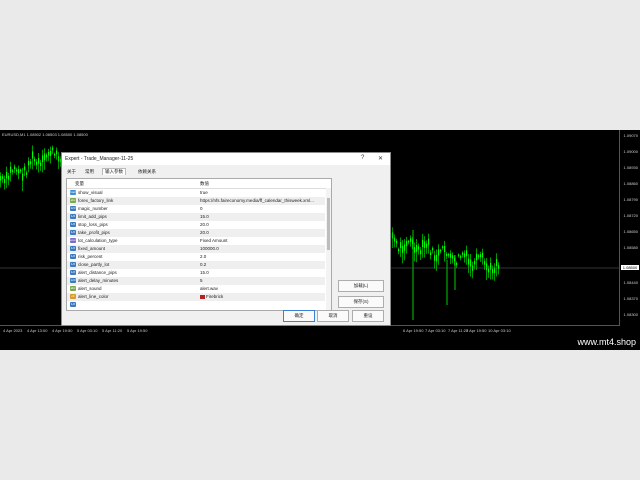 This screenshot has width=640, height=480. What do you see at coordinates (90, 288) in the screenshot?
I see `variable-name: alert_sound` at bounding box center [90, 288].